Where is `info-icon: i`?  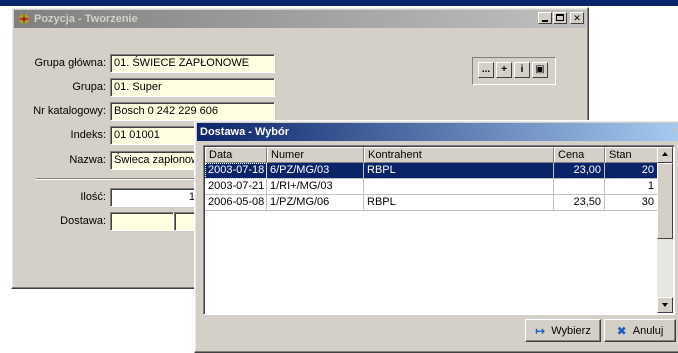
info-icon: i is located at coordinates (522, 69).